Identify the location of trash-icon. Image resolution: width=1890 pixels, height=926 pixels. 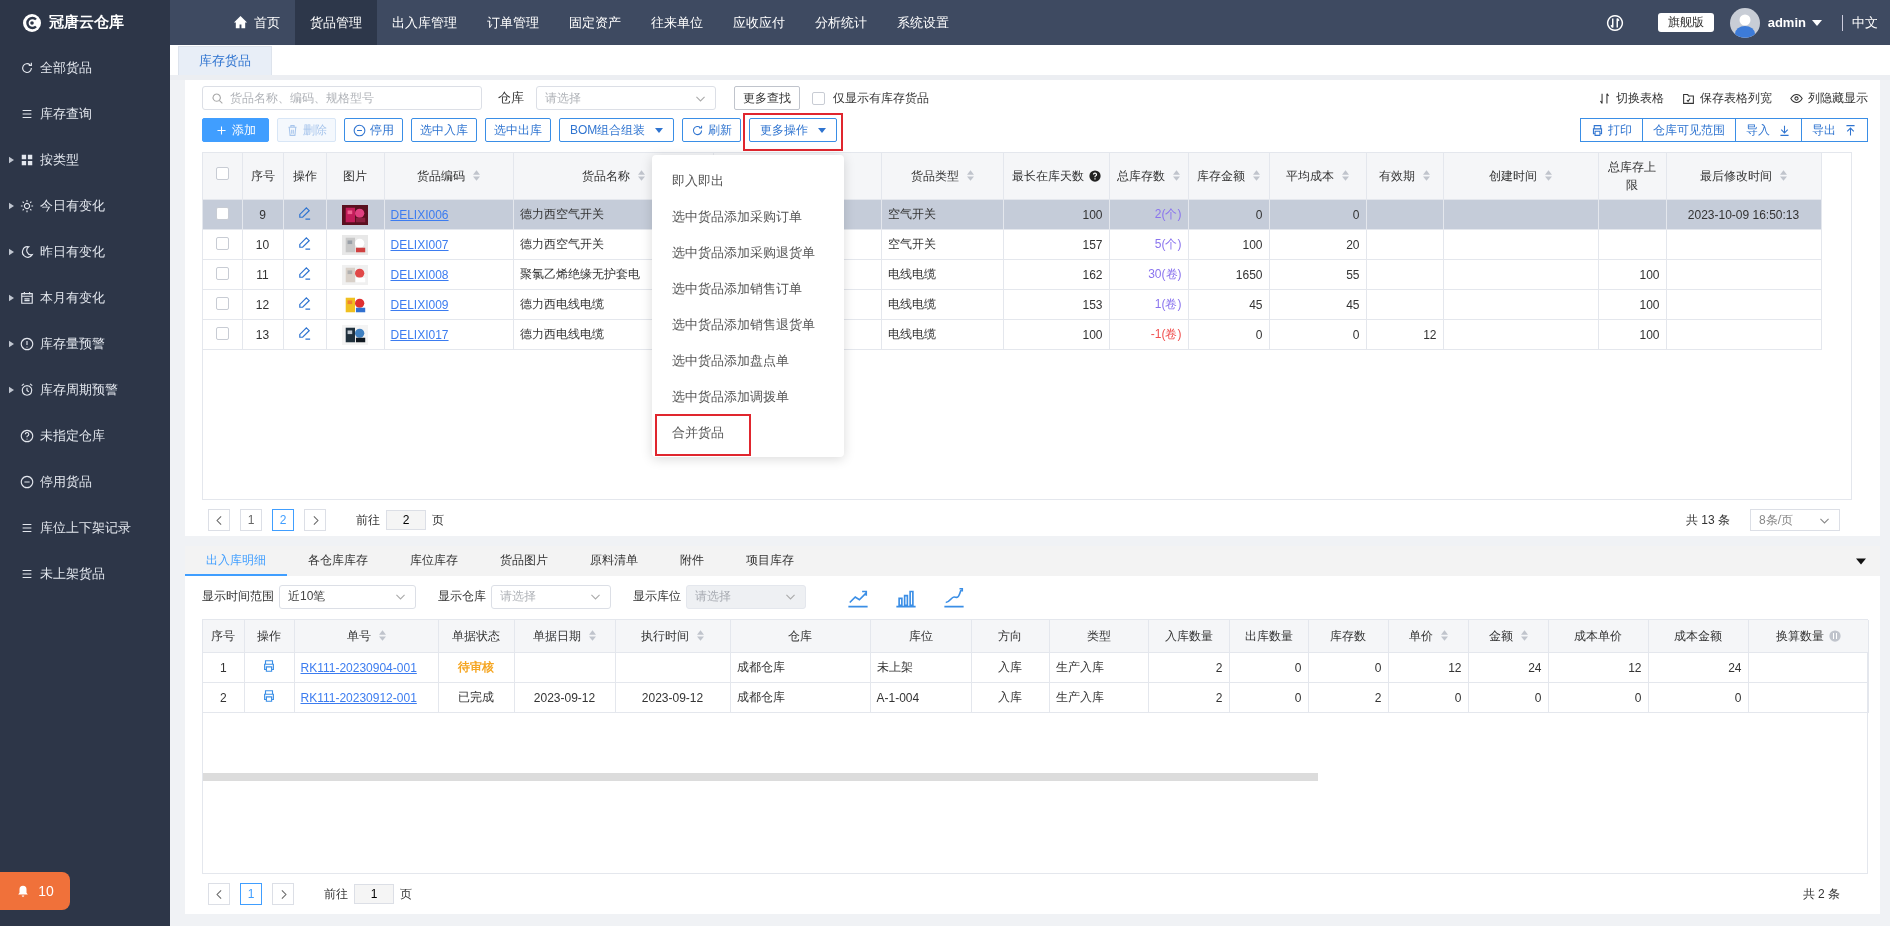
(292, 130).